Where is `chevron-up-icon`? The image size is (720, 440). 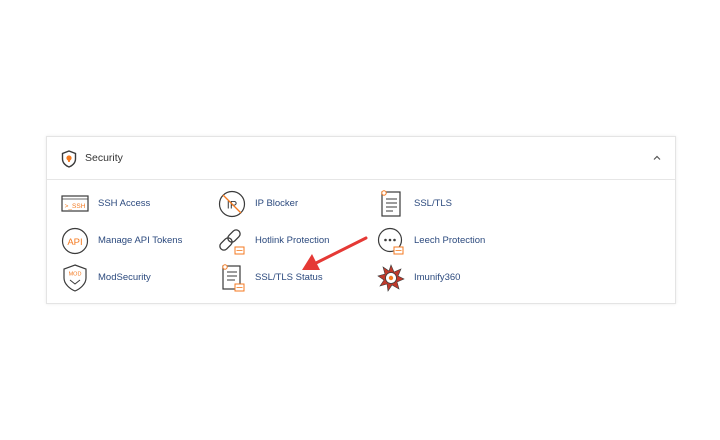 chevron-up-icon is located at coordinates (657, 158).